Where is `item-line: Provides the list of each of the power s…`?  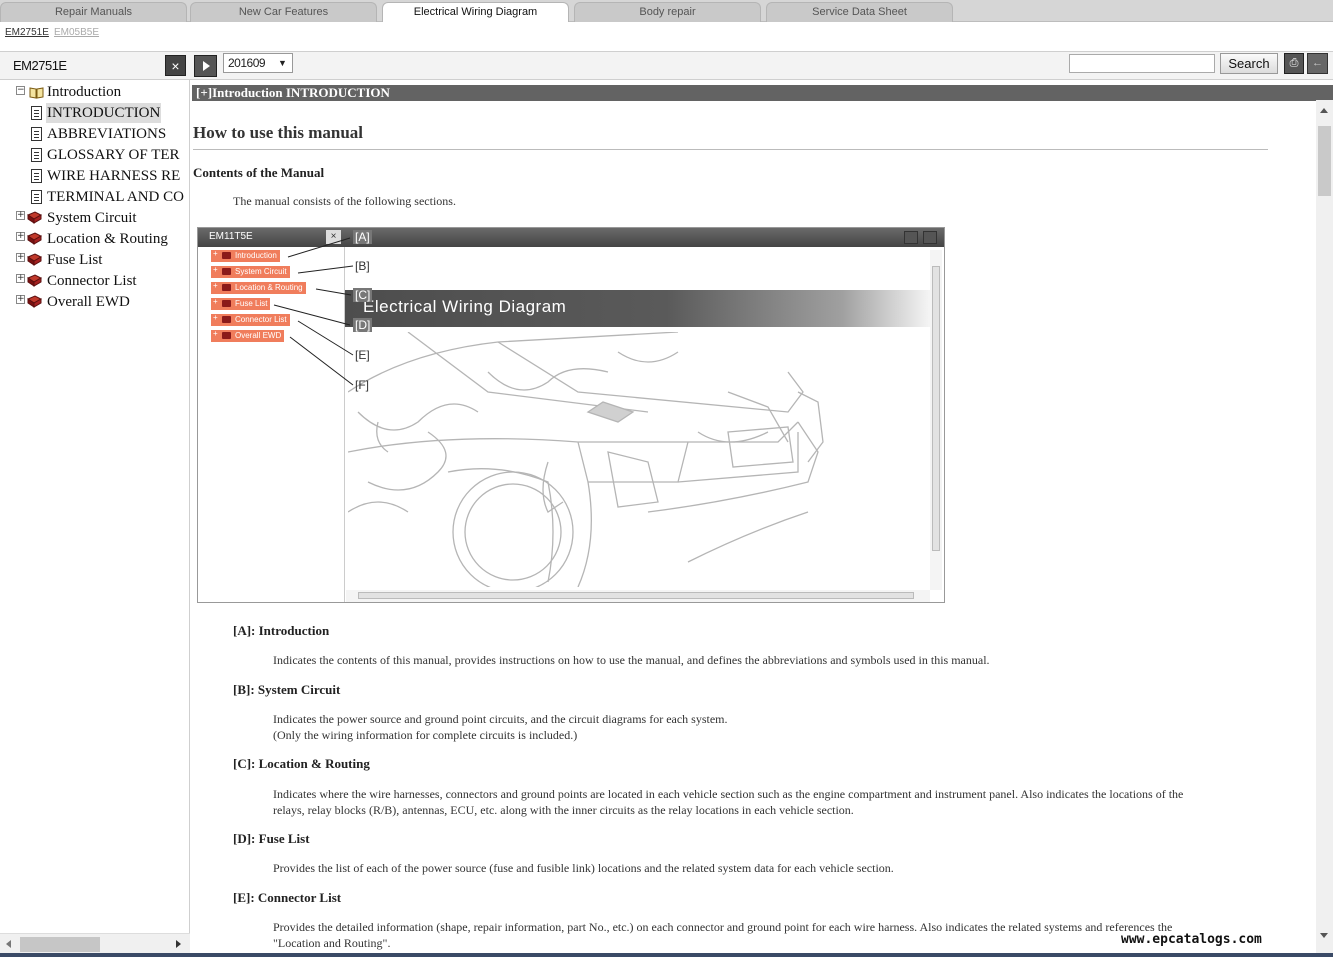
item-line: Provides the list of each of the power s… is located at coordinates (583, 868).